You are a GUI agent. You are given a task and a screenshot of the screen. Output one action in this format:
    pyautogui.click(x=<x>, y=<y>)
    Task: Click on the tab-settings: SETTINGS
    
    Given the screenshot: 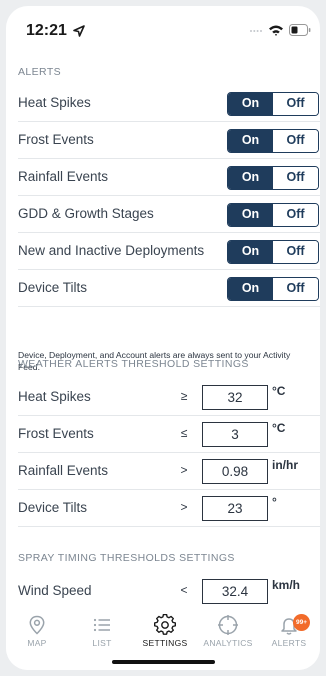 What is the action you would take?
    pyautogui.click(x=165, y=631)
    